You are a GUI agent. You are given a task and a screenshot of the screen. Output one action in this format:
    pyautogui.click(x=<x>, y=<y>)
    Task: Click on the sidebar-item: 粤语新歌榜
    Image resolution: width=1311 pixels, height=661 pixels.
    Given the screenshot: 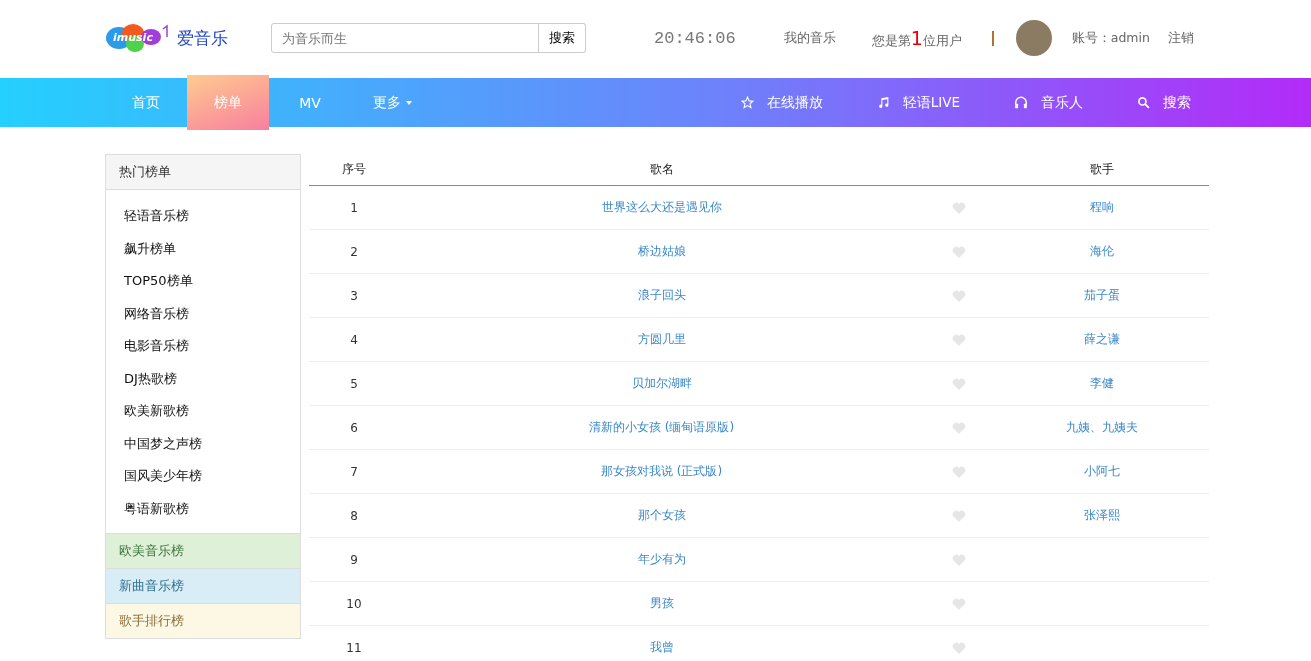 What is the action you would take?
    pyautogui.click(x=212, y=508)
    